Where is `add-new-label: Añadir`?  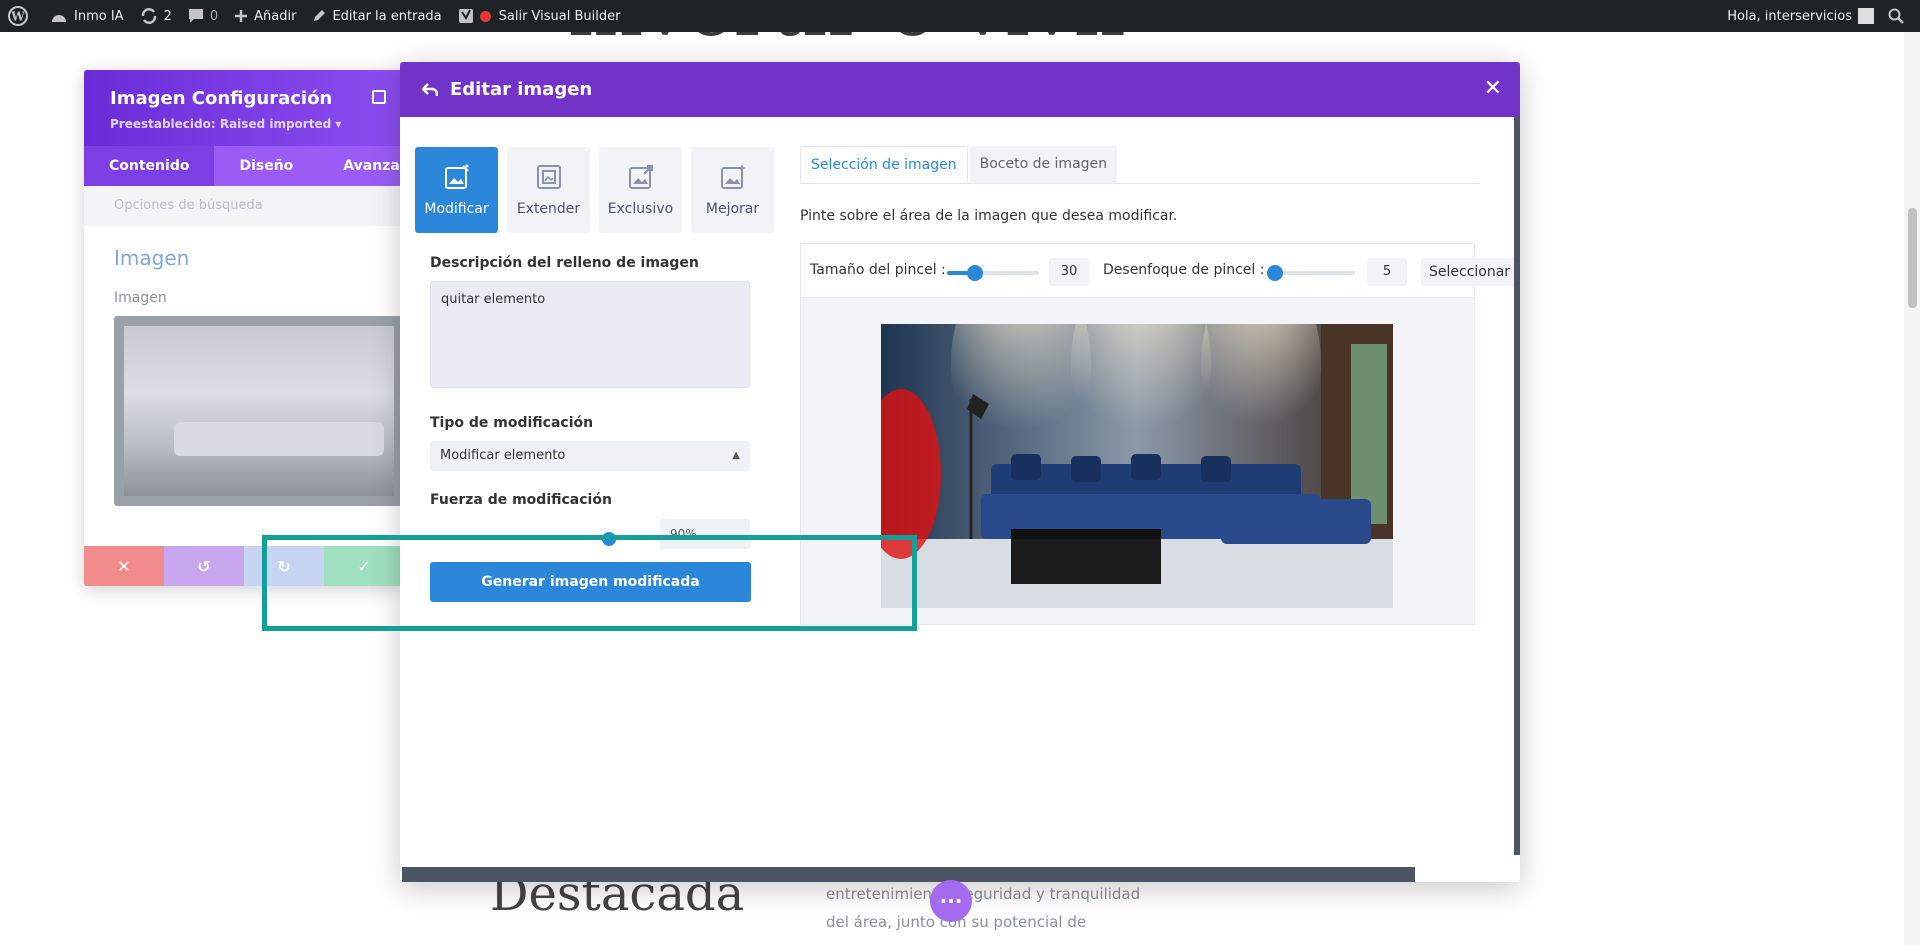
add-new-label: Añadir is located at coordinates (275, 16).